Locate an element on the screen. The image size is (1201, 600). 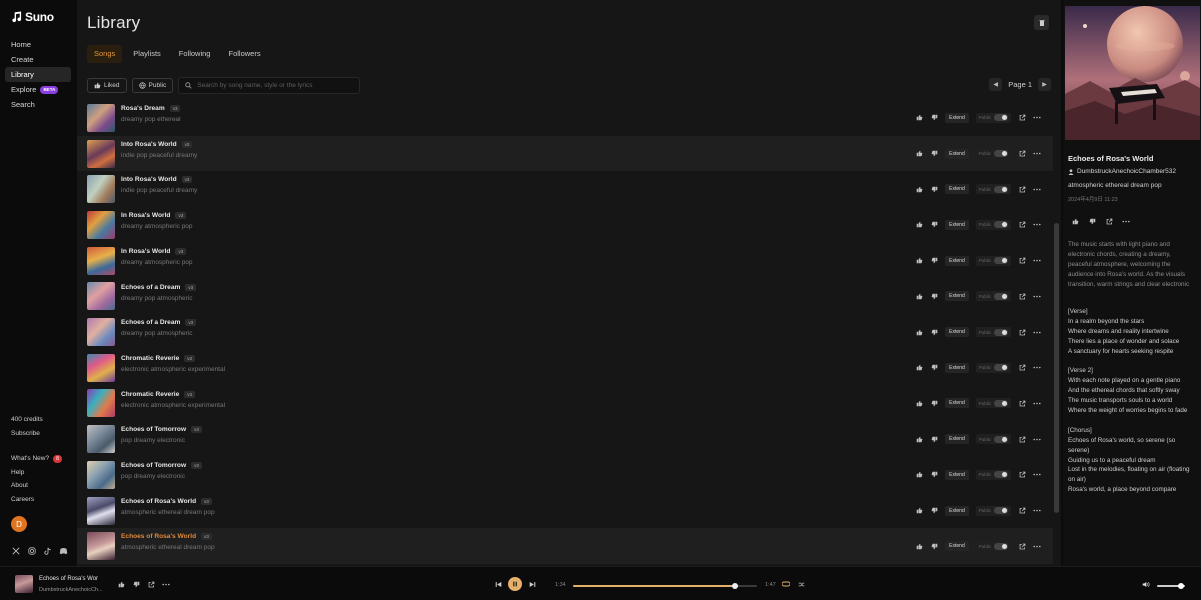
liked-filter-button: Liked is located at coordinates (107, 85).